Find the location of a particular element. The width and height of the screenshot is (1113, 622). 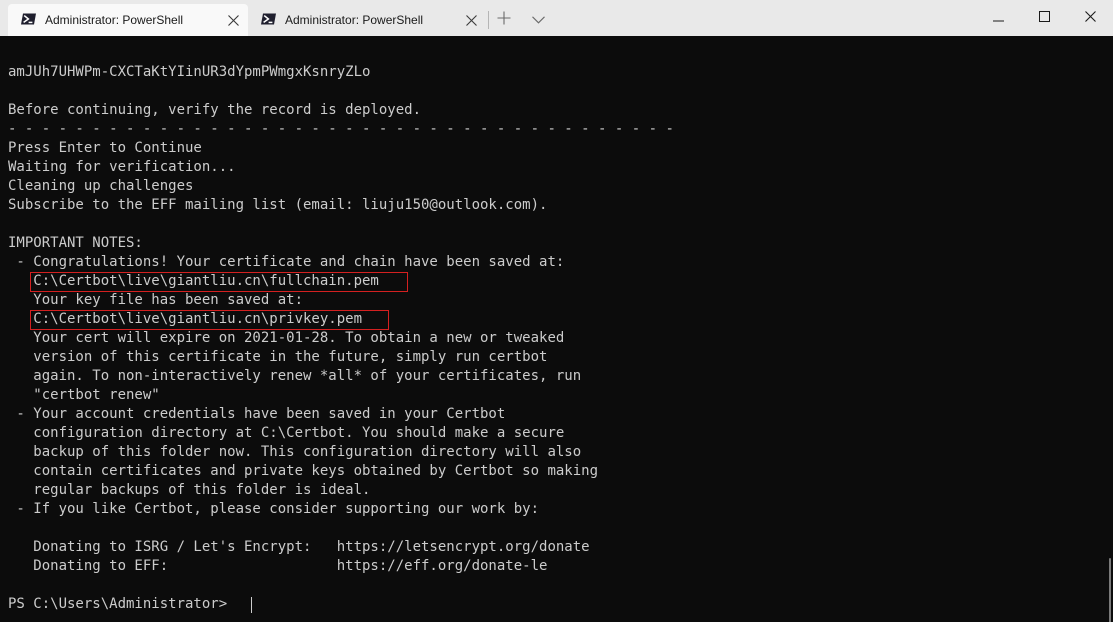

text-cursor is located at coordinates (251, 605).